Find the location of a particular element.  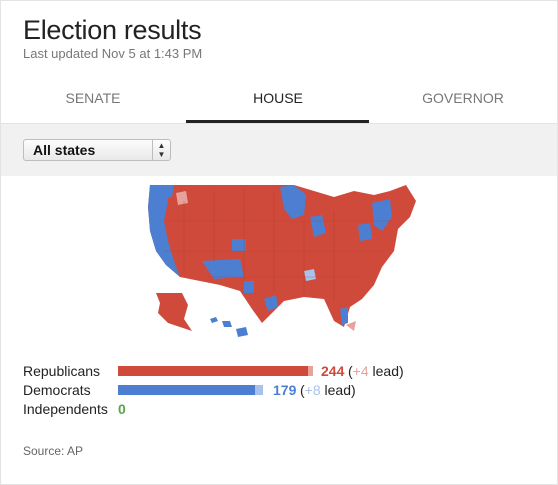

party-label-independents: Independents is located at coordinates (65, 409).